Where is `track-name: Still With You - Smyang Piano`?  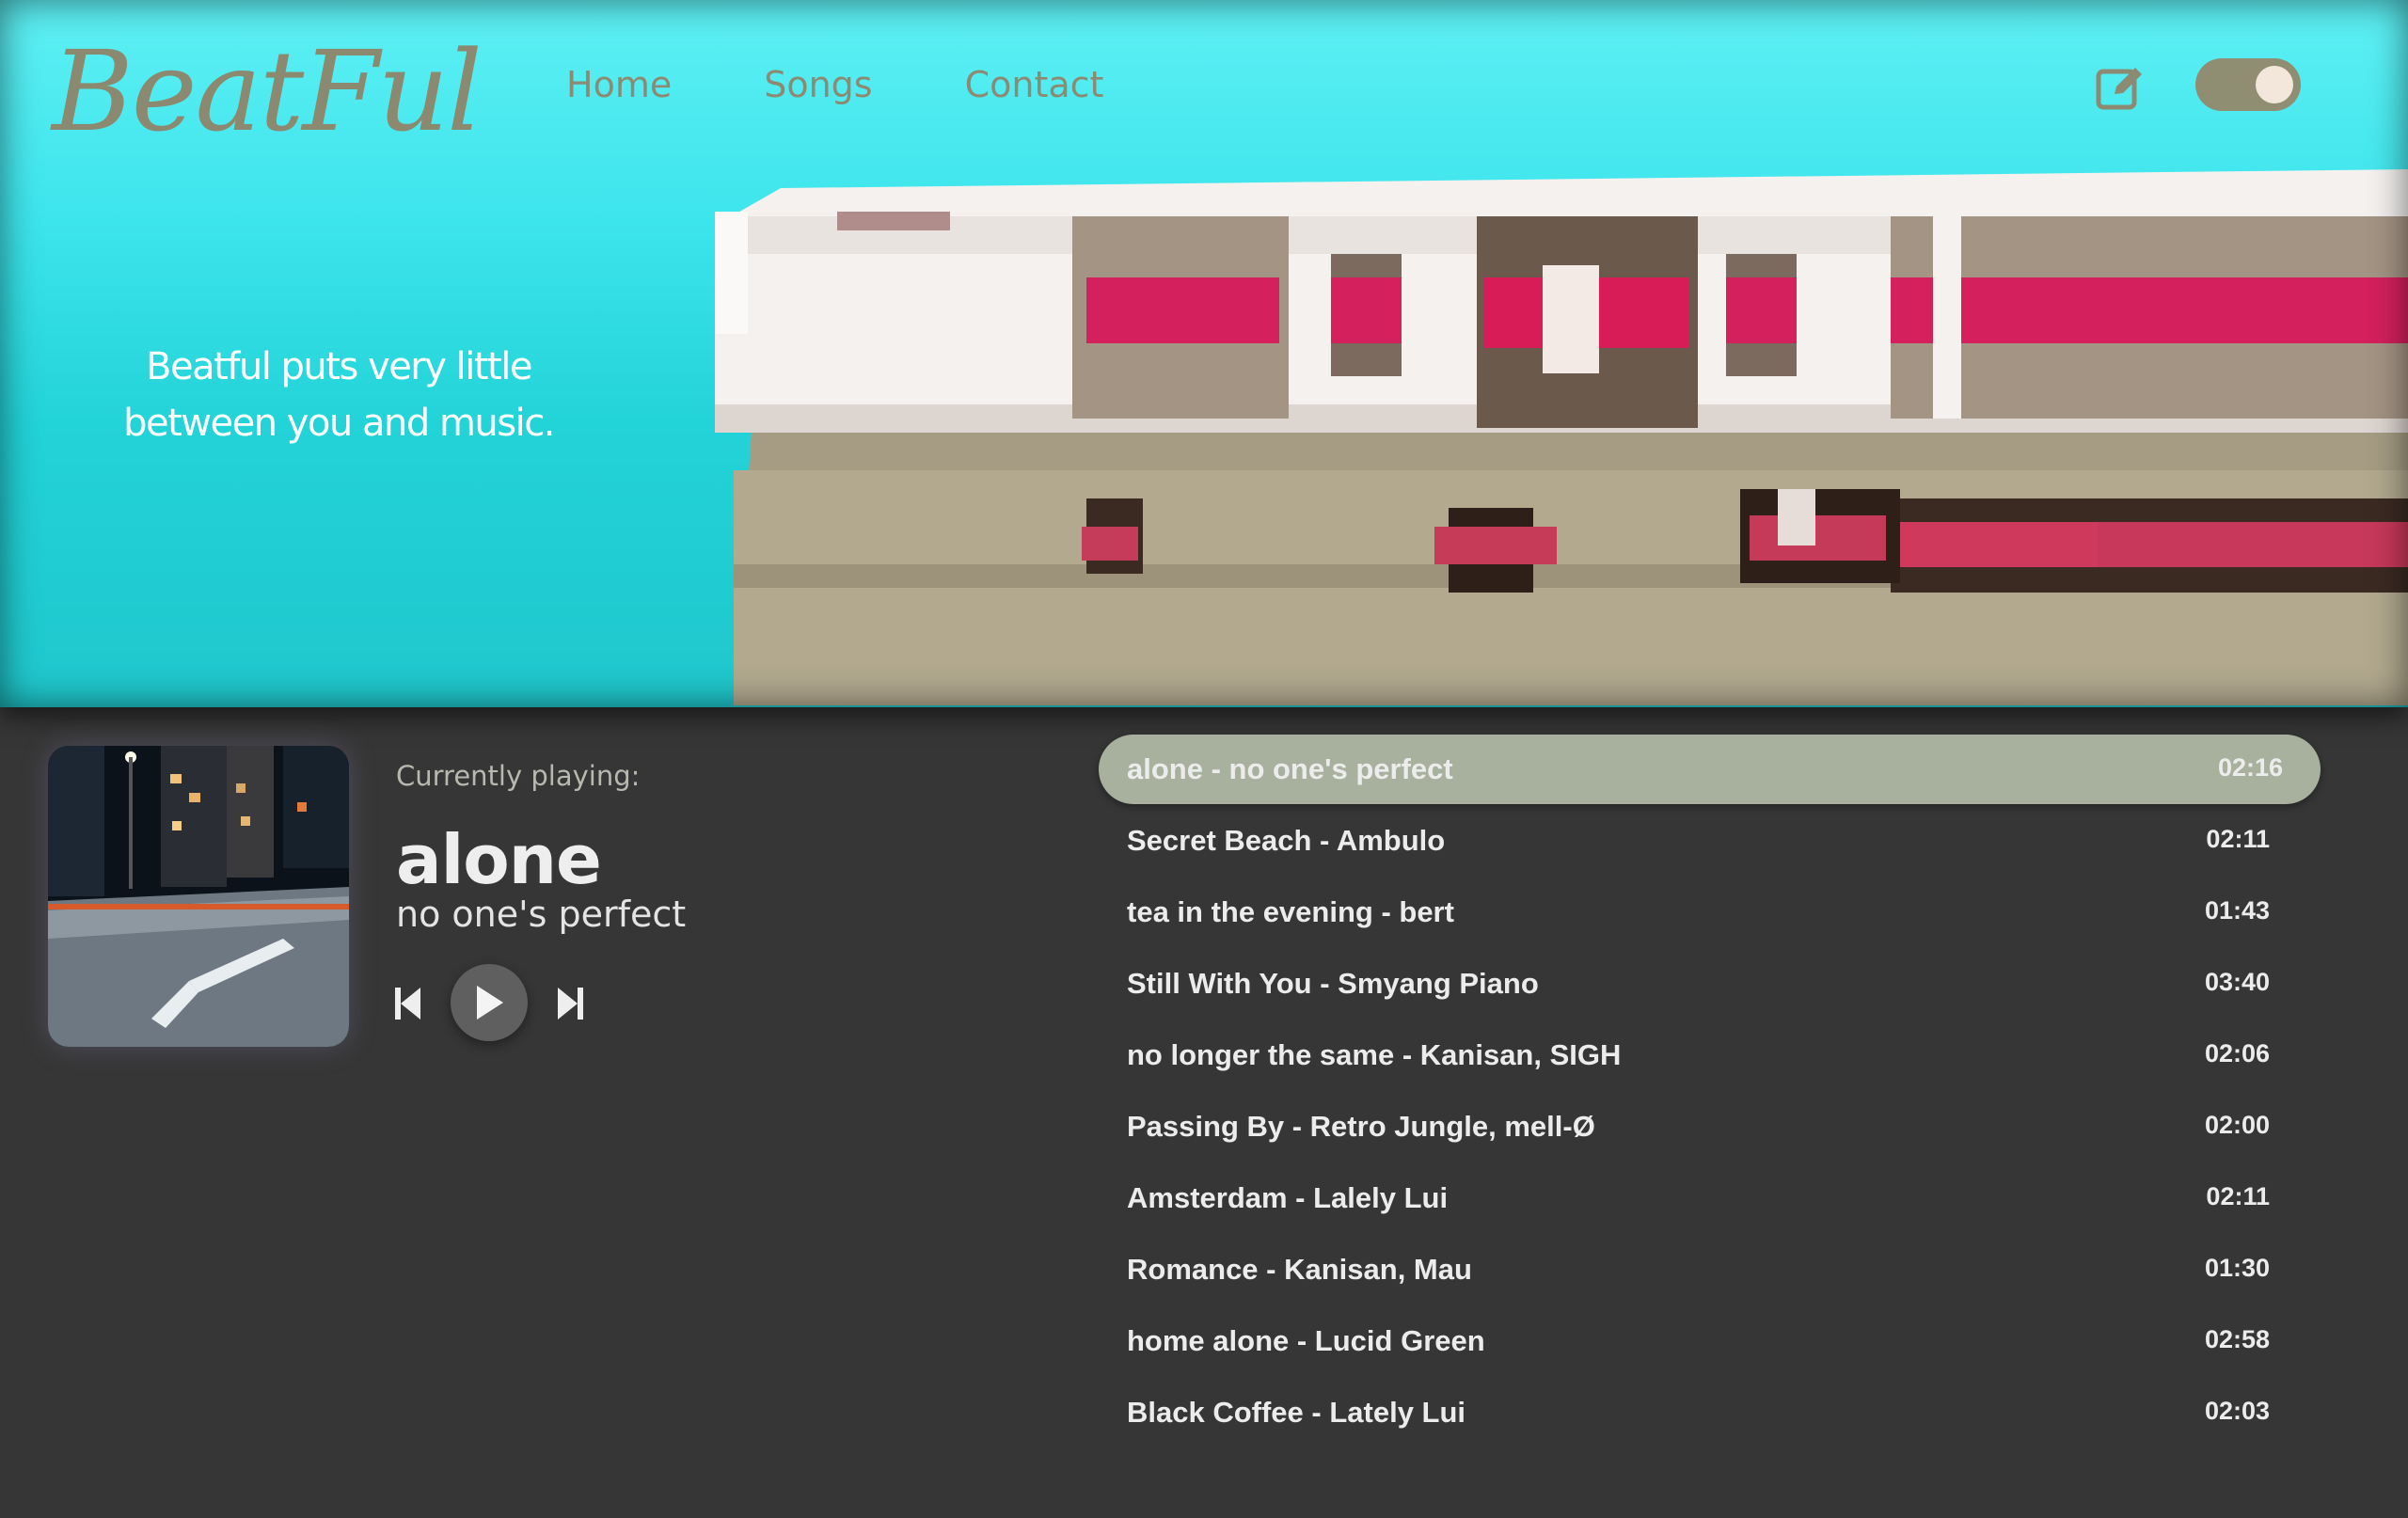 track-name: Still With You - Smyang Piano is located at coordinates (1333, 983).